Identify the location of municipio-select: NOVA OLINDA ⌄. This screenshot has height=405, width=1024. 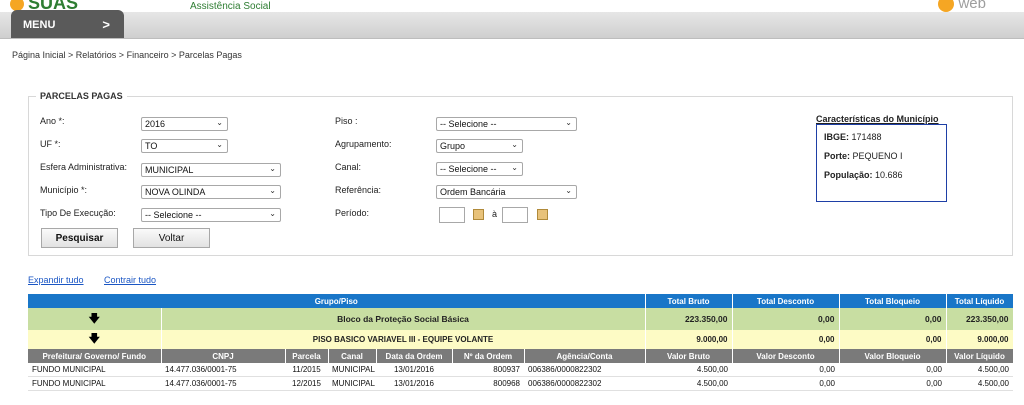
(211, 192).